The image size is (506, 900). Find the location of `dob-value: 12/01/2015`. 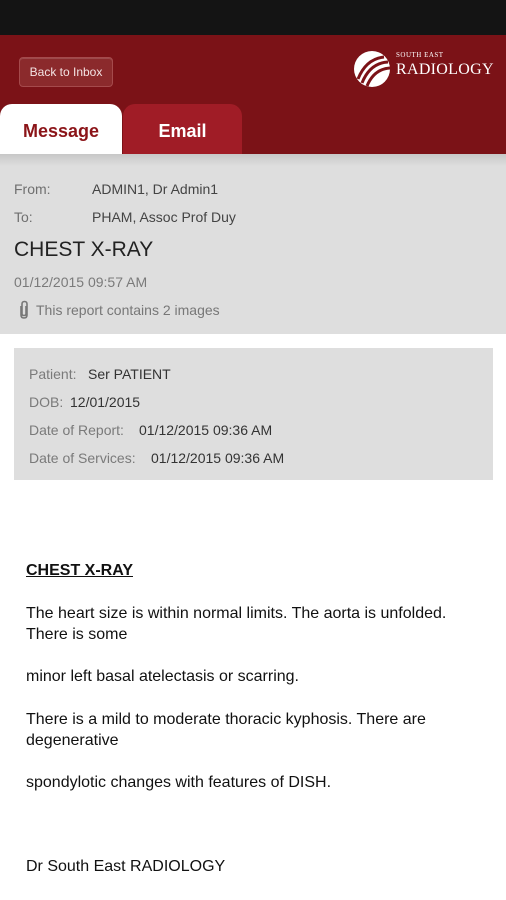

dob-value: 12/01/2015 is located at coordinates (105, 402).